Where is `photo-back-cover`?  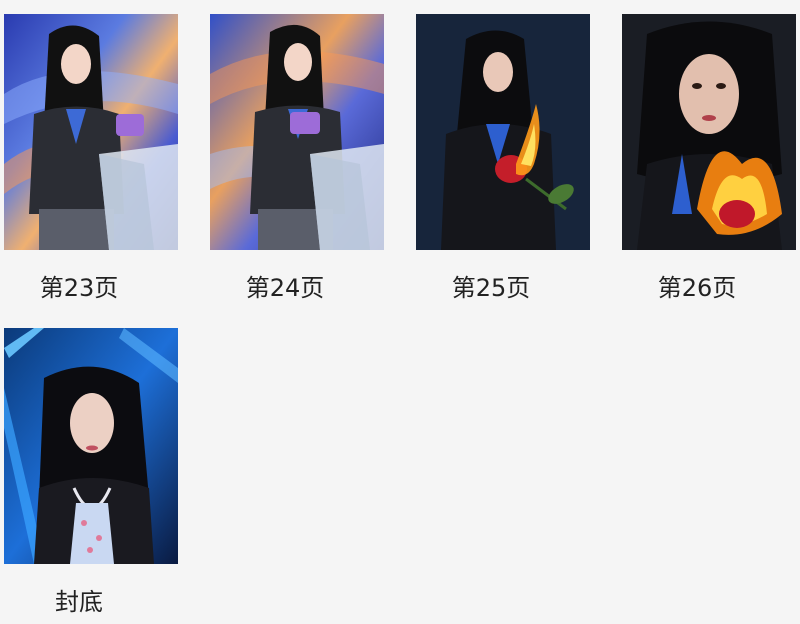 photo-back-cover is located at coordinates (91, 446).